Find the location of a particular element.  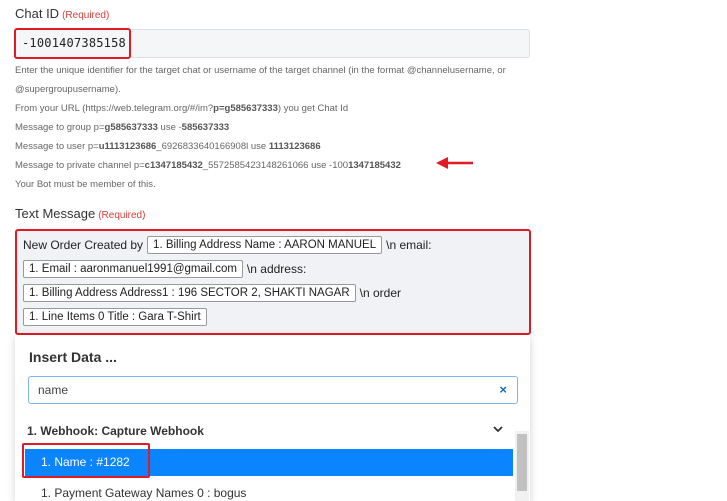

text-message-required: (Required) is located at coordinates (122, 215).